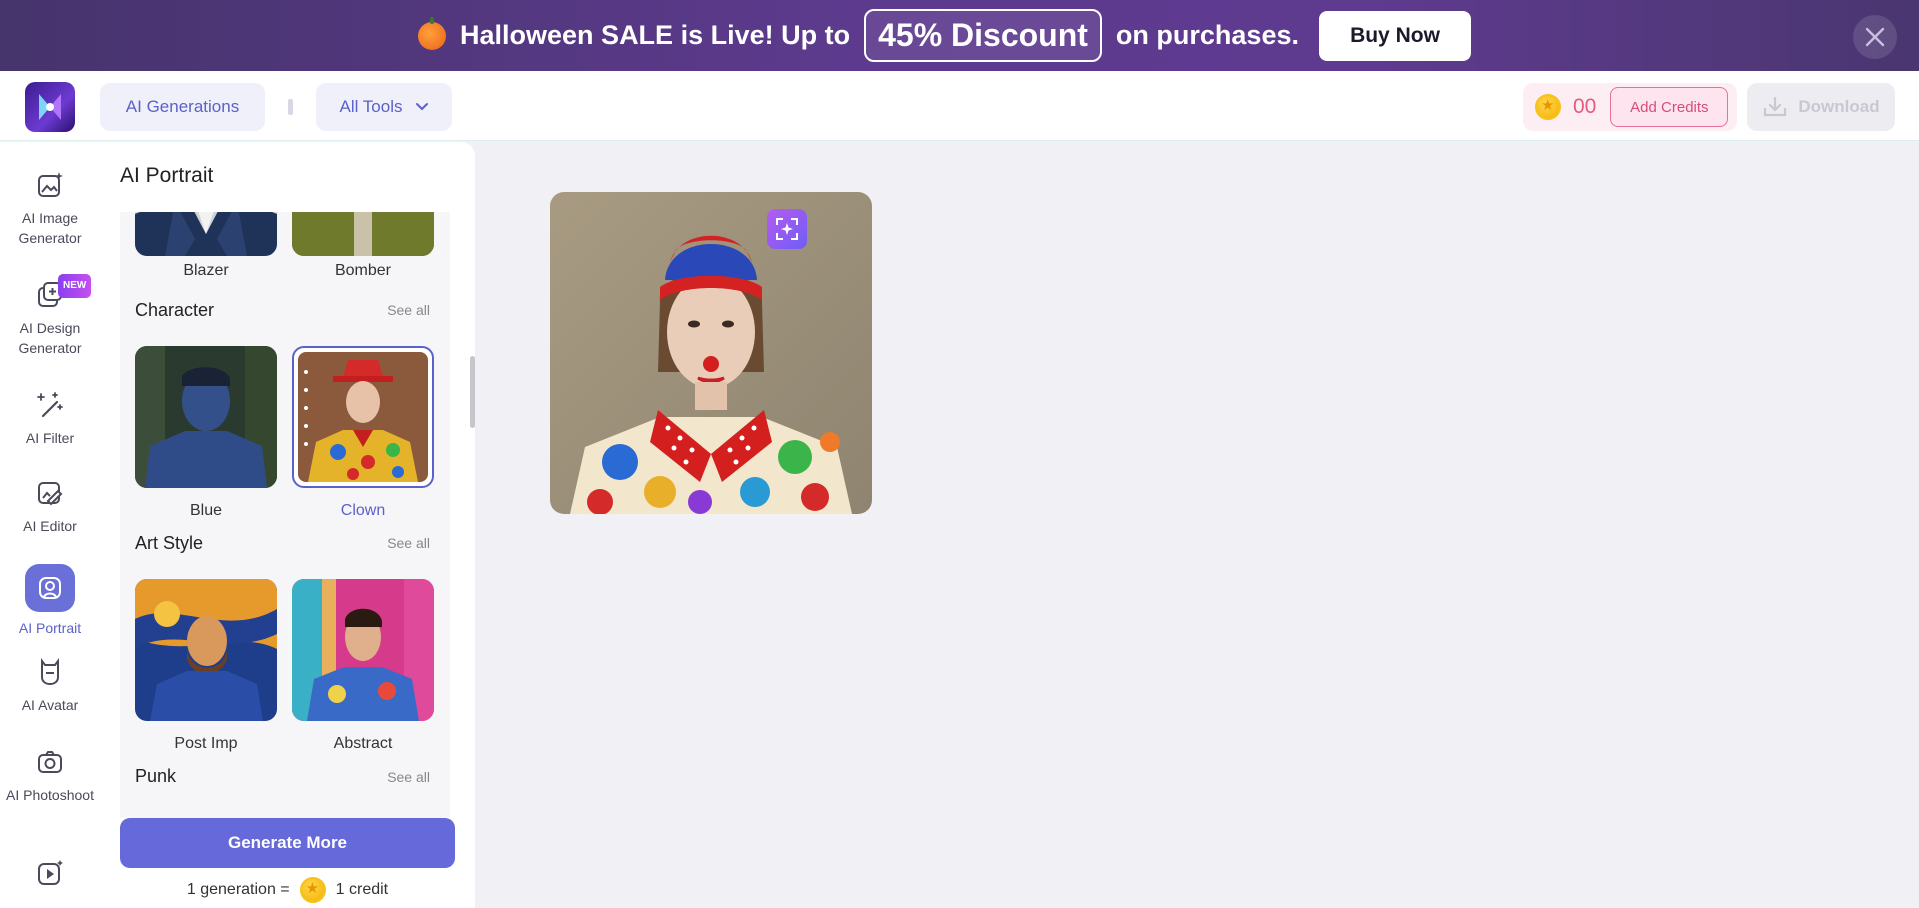  I want to click on nav-label: AI Avatar, so click(50, 705).